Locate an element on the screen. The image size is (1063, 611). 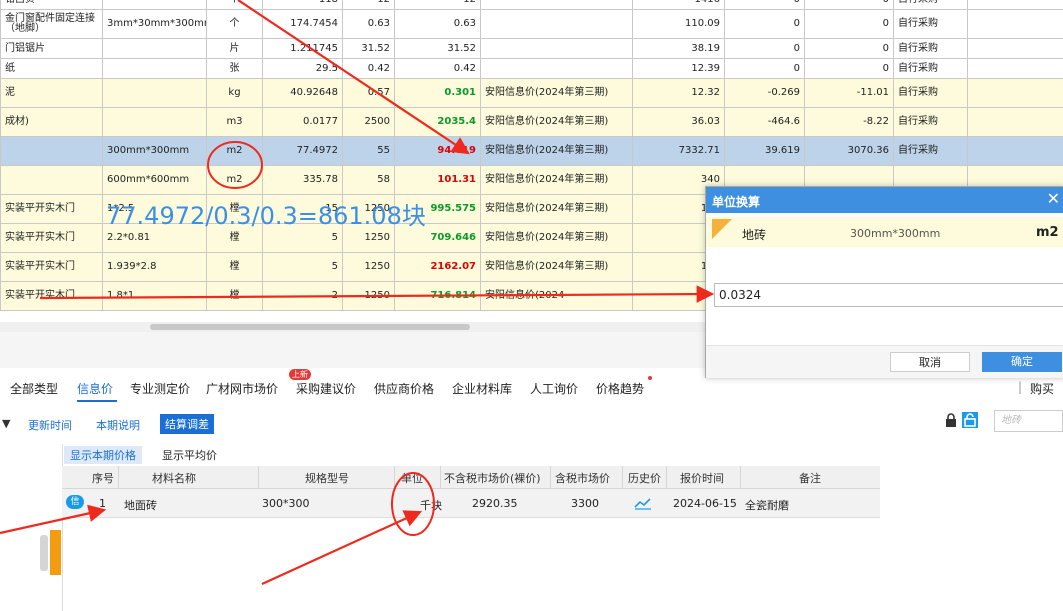
grid-row: 门铝锯片片 1.211745 31.52 31.52 38.19 0 0 自行采购 is located at coordinates (531, 48).